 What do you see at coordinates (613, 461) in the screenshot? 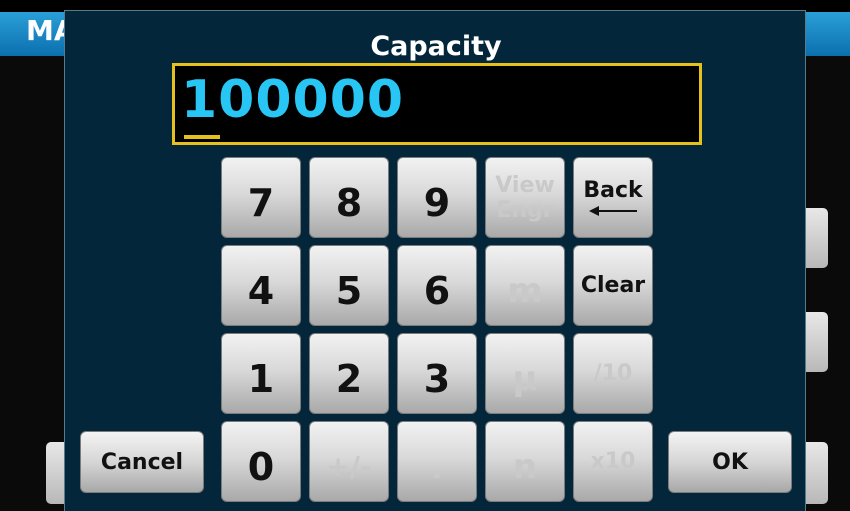
I see `times-10-key: x10` at bounding box center [613, 461].